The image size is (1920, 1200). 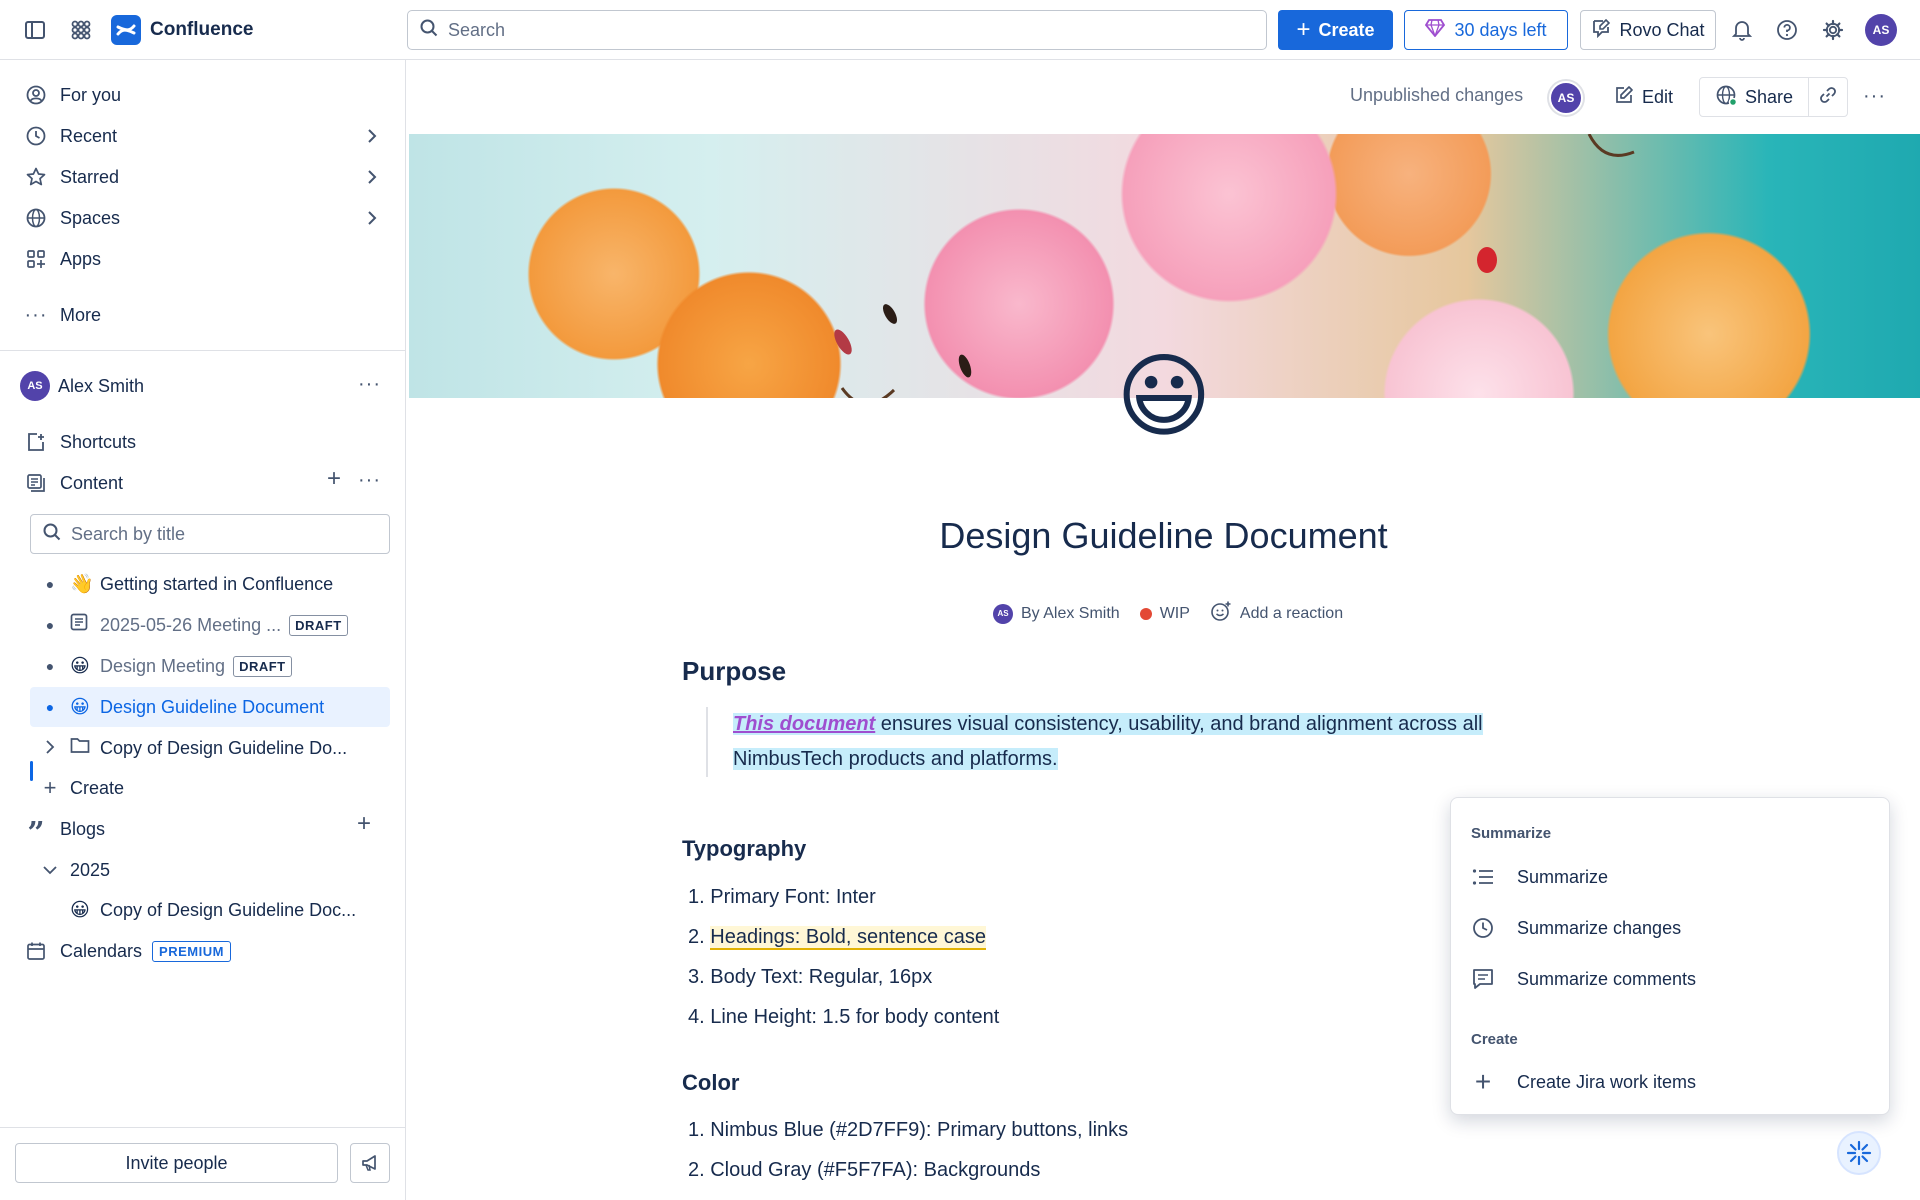 What do you see at coordinates (1164, 397) in the screenshot?
I see `page-emoji-icon: 😃` at bounding box center [1164, 397].